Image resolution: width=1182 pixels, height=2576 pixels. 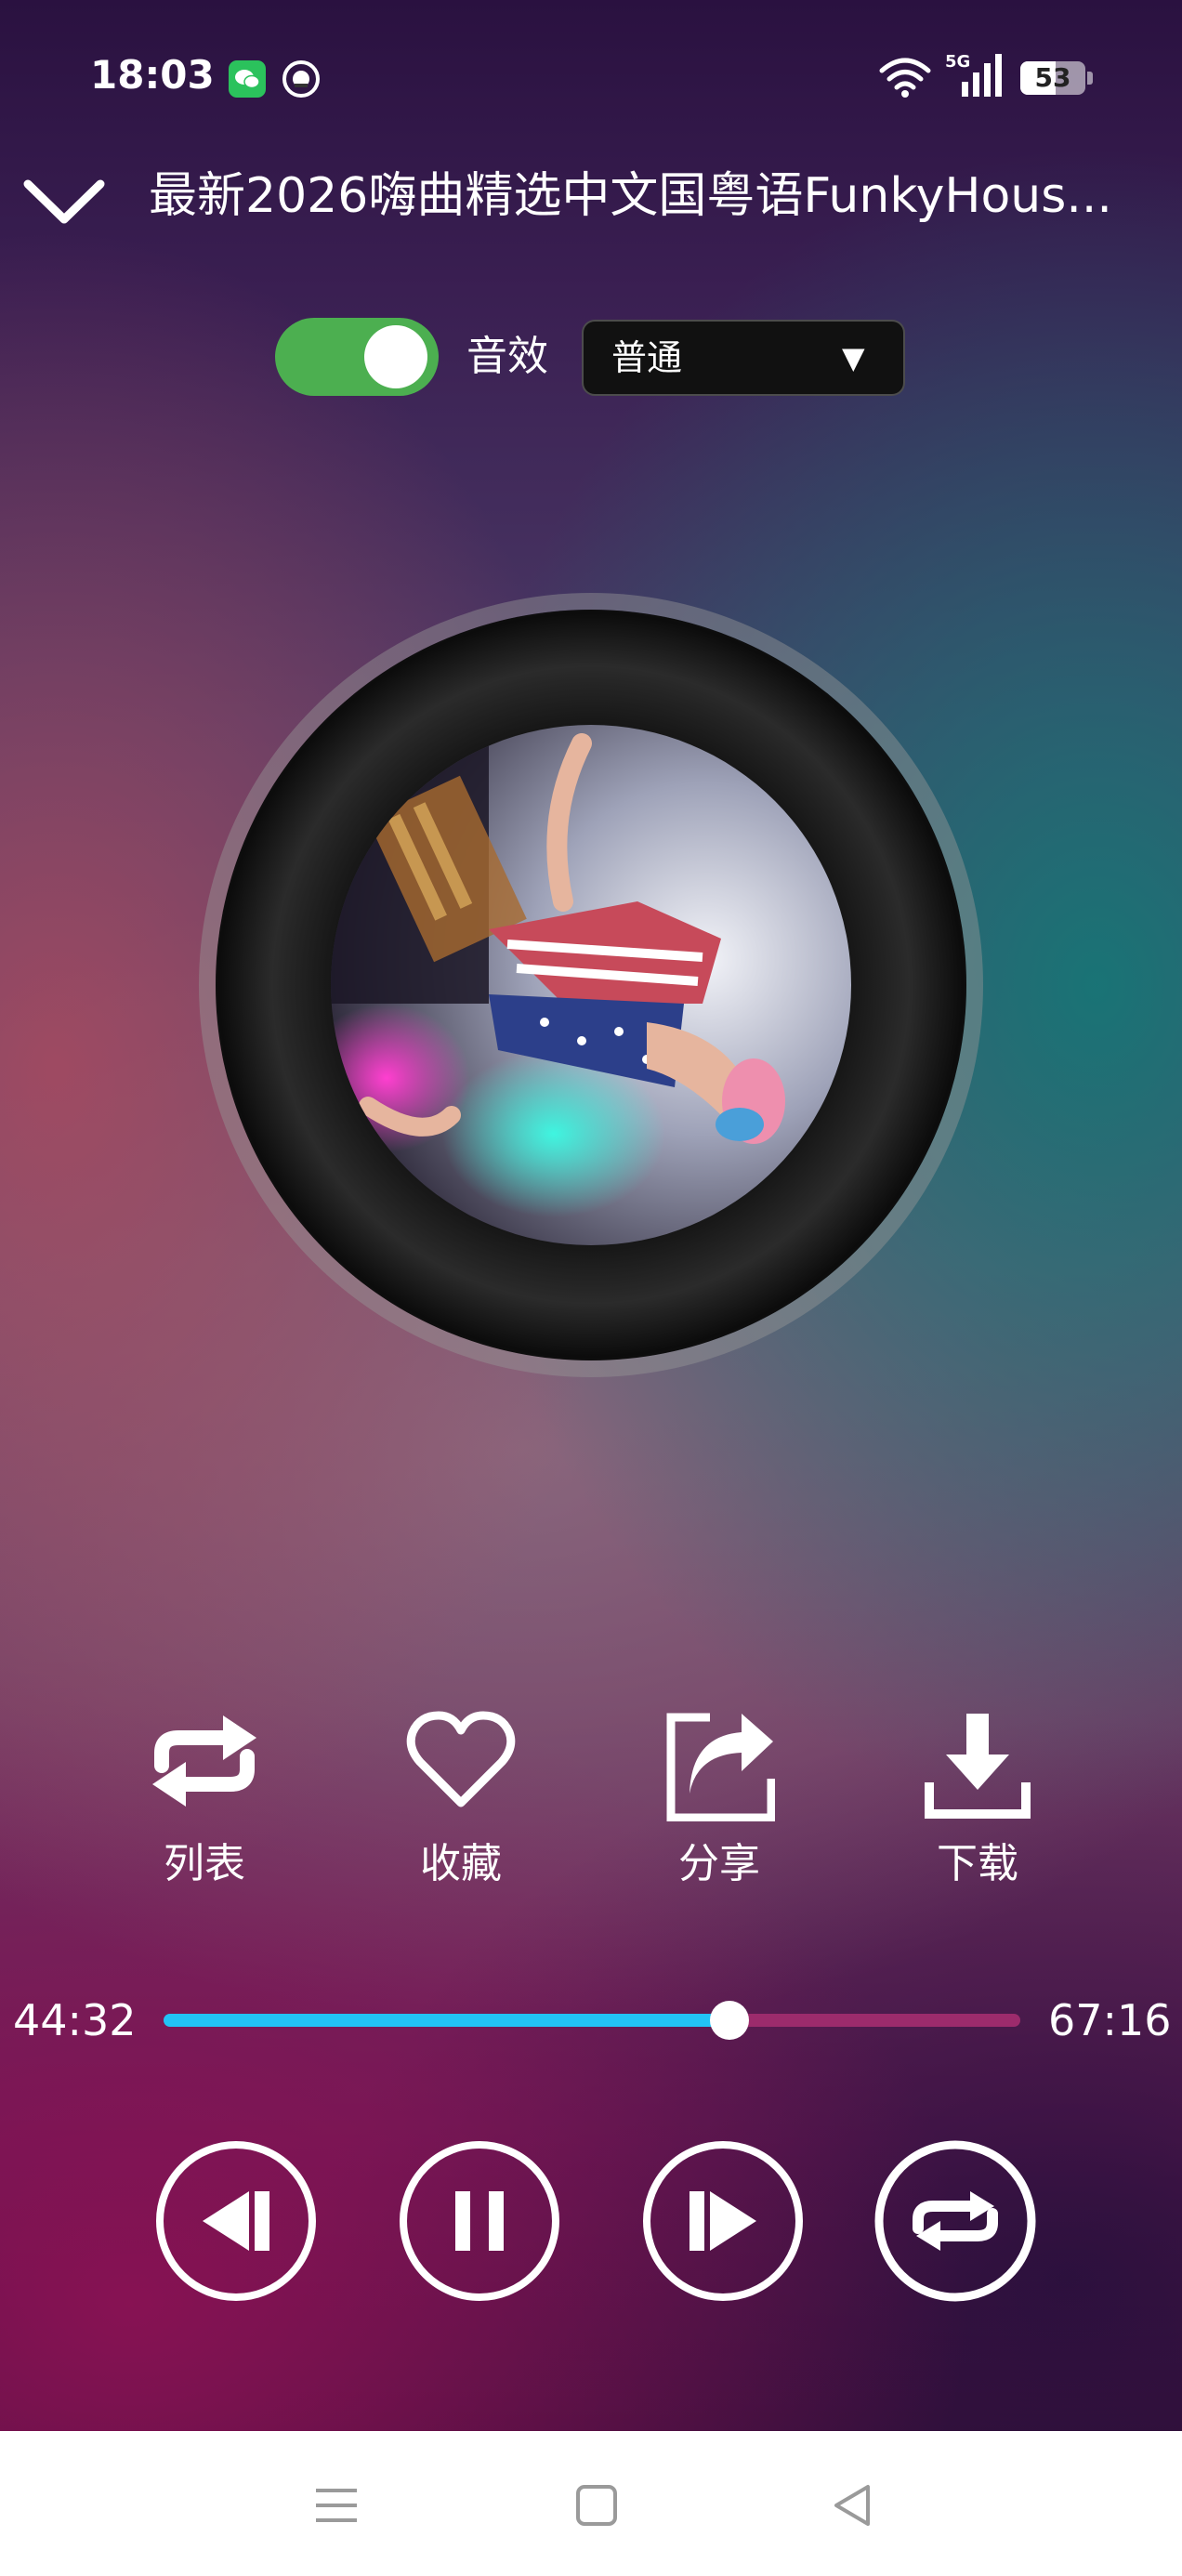 What do you see at coordinates (977, 1863) in the screenshot?
I see `download-label: 下载` at bounding box center [977, 1863].